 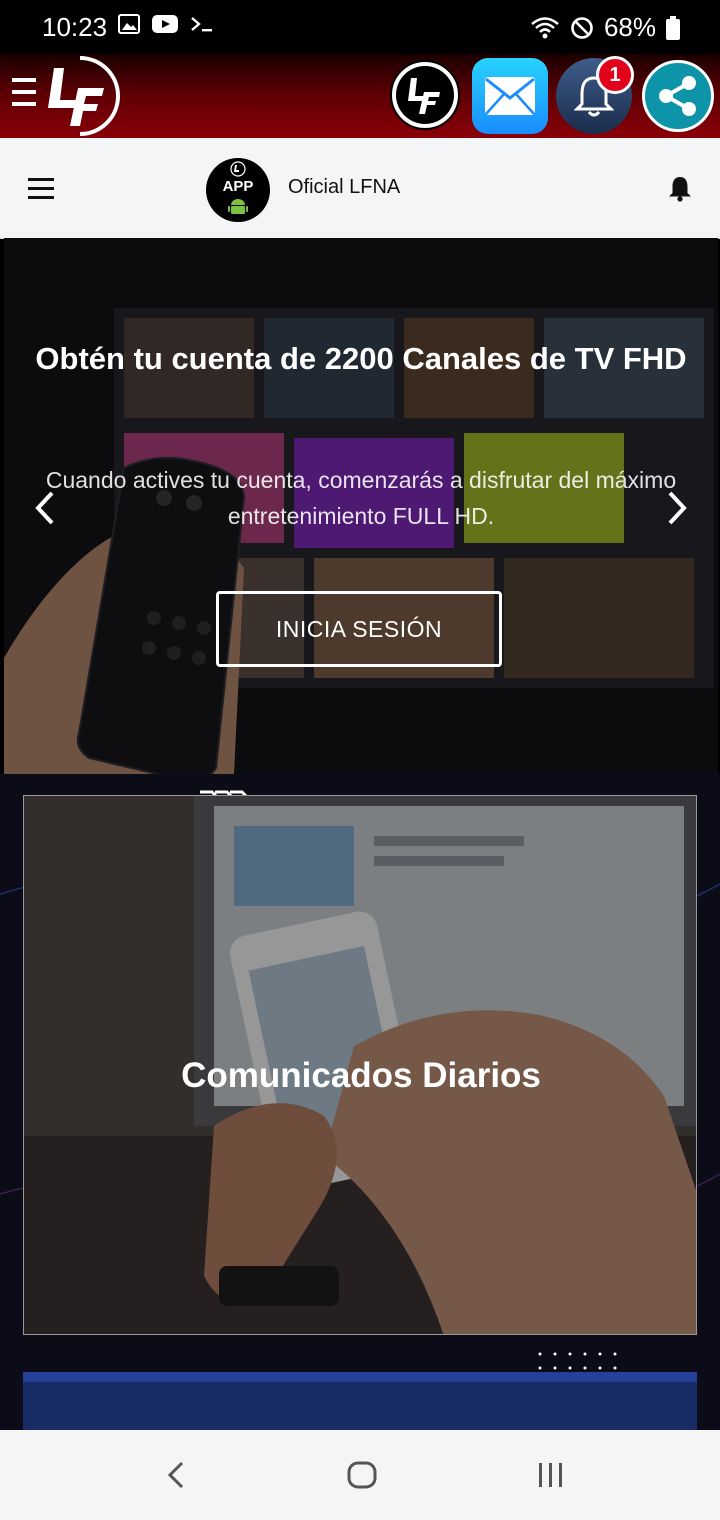 I want to click on status-right: 68%, so click(x=605, y=27).